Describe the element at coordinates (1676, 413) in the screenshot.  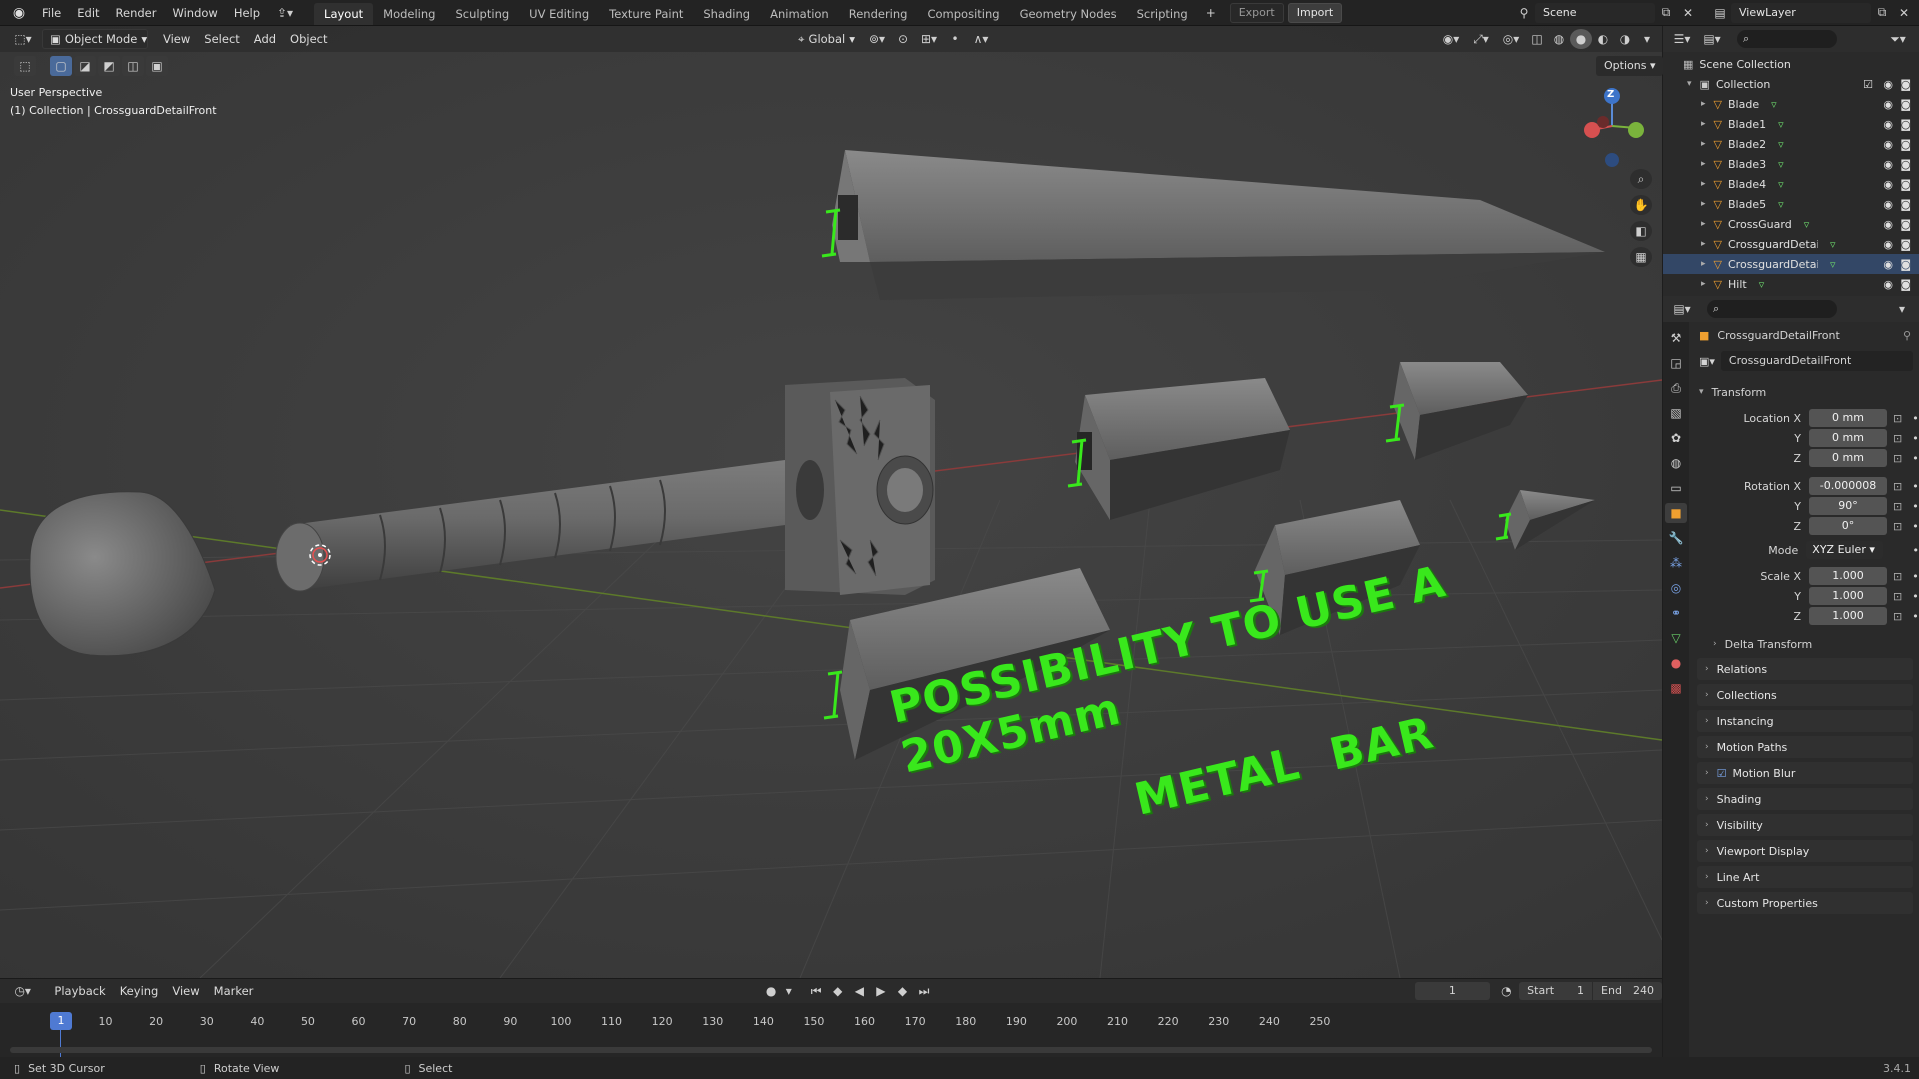
I see `view-layer-tab-icon: ▧` at that location.